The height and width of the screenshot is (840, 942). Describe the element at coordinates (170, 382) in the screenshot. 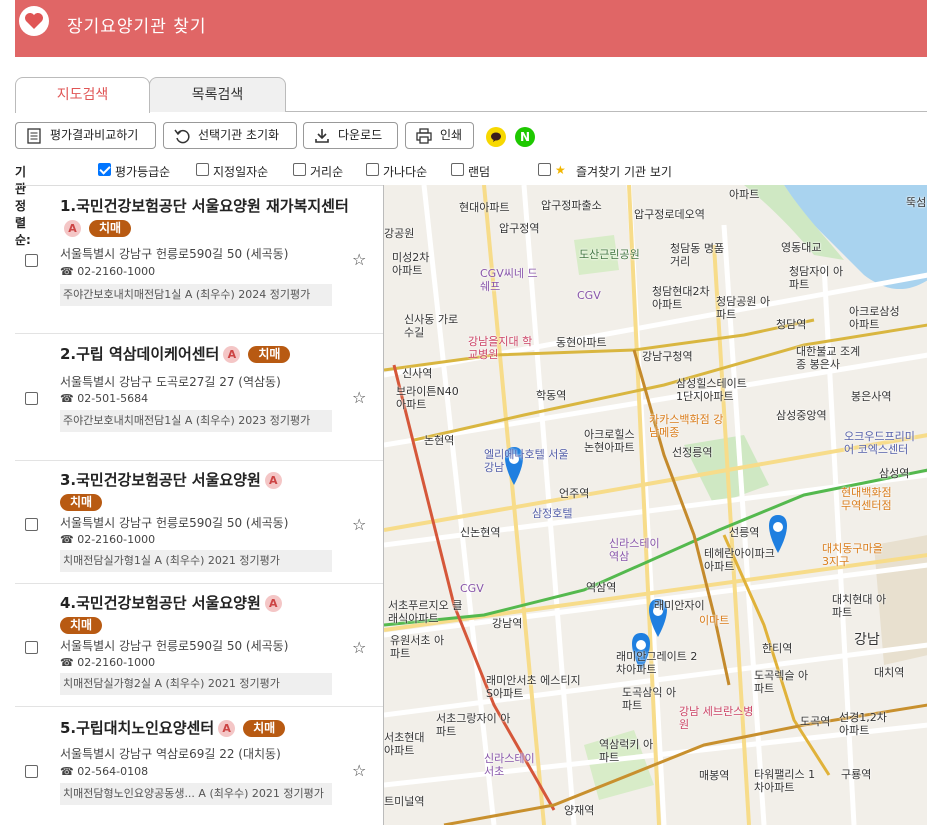

I see `facility-address: 서울특별시 강남구 도곡로27길 27 (역삼동)` at that location.